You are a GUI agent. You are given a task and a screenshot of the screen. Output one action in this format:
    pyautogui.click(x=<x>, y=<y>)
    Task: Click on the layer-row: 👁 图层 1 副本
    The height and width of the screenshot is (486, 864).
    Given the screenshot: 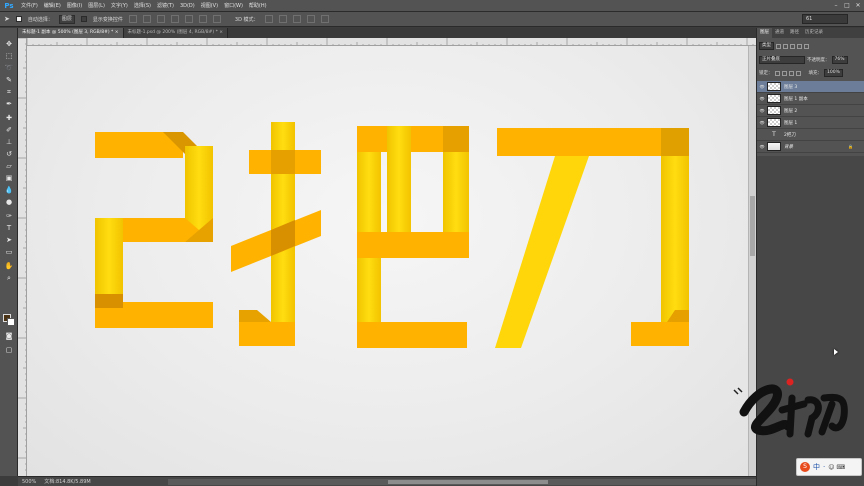 What is the action you would take?
    pyautogui.click(x=810, y=99)
    